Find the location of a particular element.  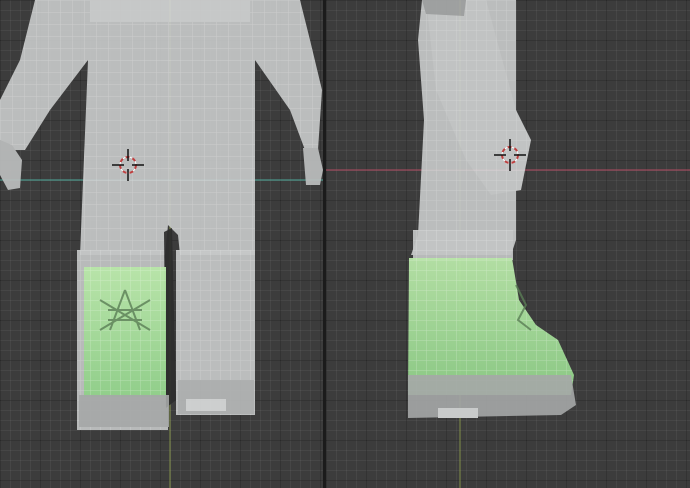

body-side-mesh is located at coordinates (471, 127).